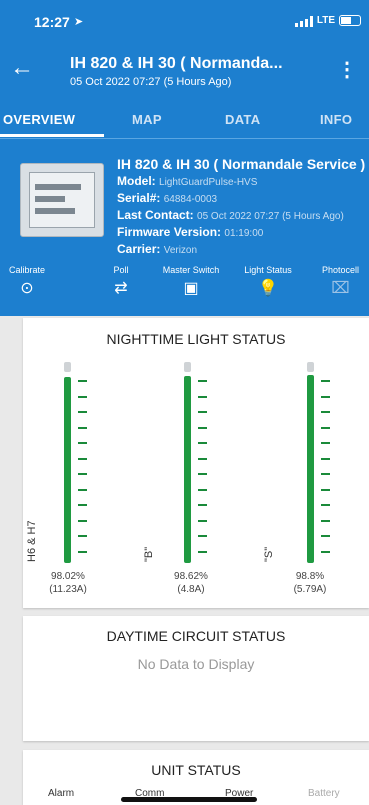 The height and width of the screenshot is (805, 369). Describe the element at coordinates (147, 119) in the screenshot. I see `tab-map: MAP` at that location.